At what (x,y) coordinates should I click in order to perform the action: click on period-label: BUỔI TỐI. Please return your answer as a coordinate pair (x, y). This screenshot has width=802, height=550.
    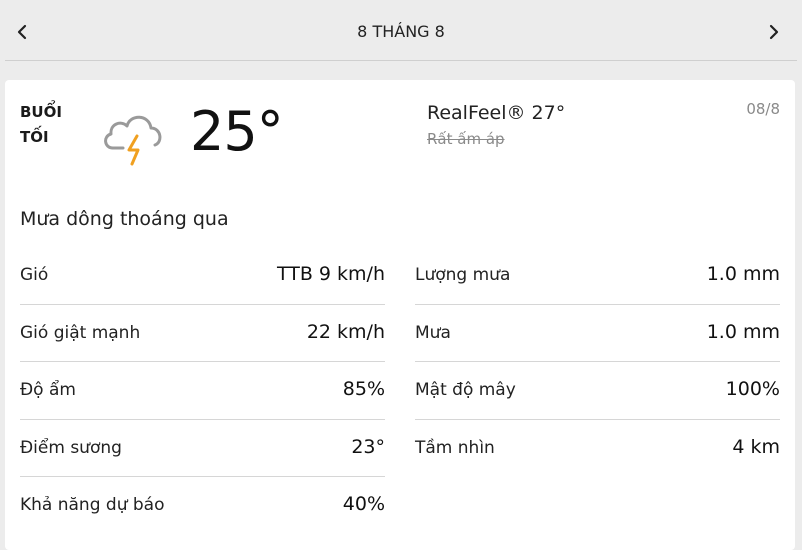
    Looking at the image, I should click on (41, 124).